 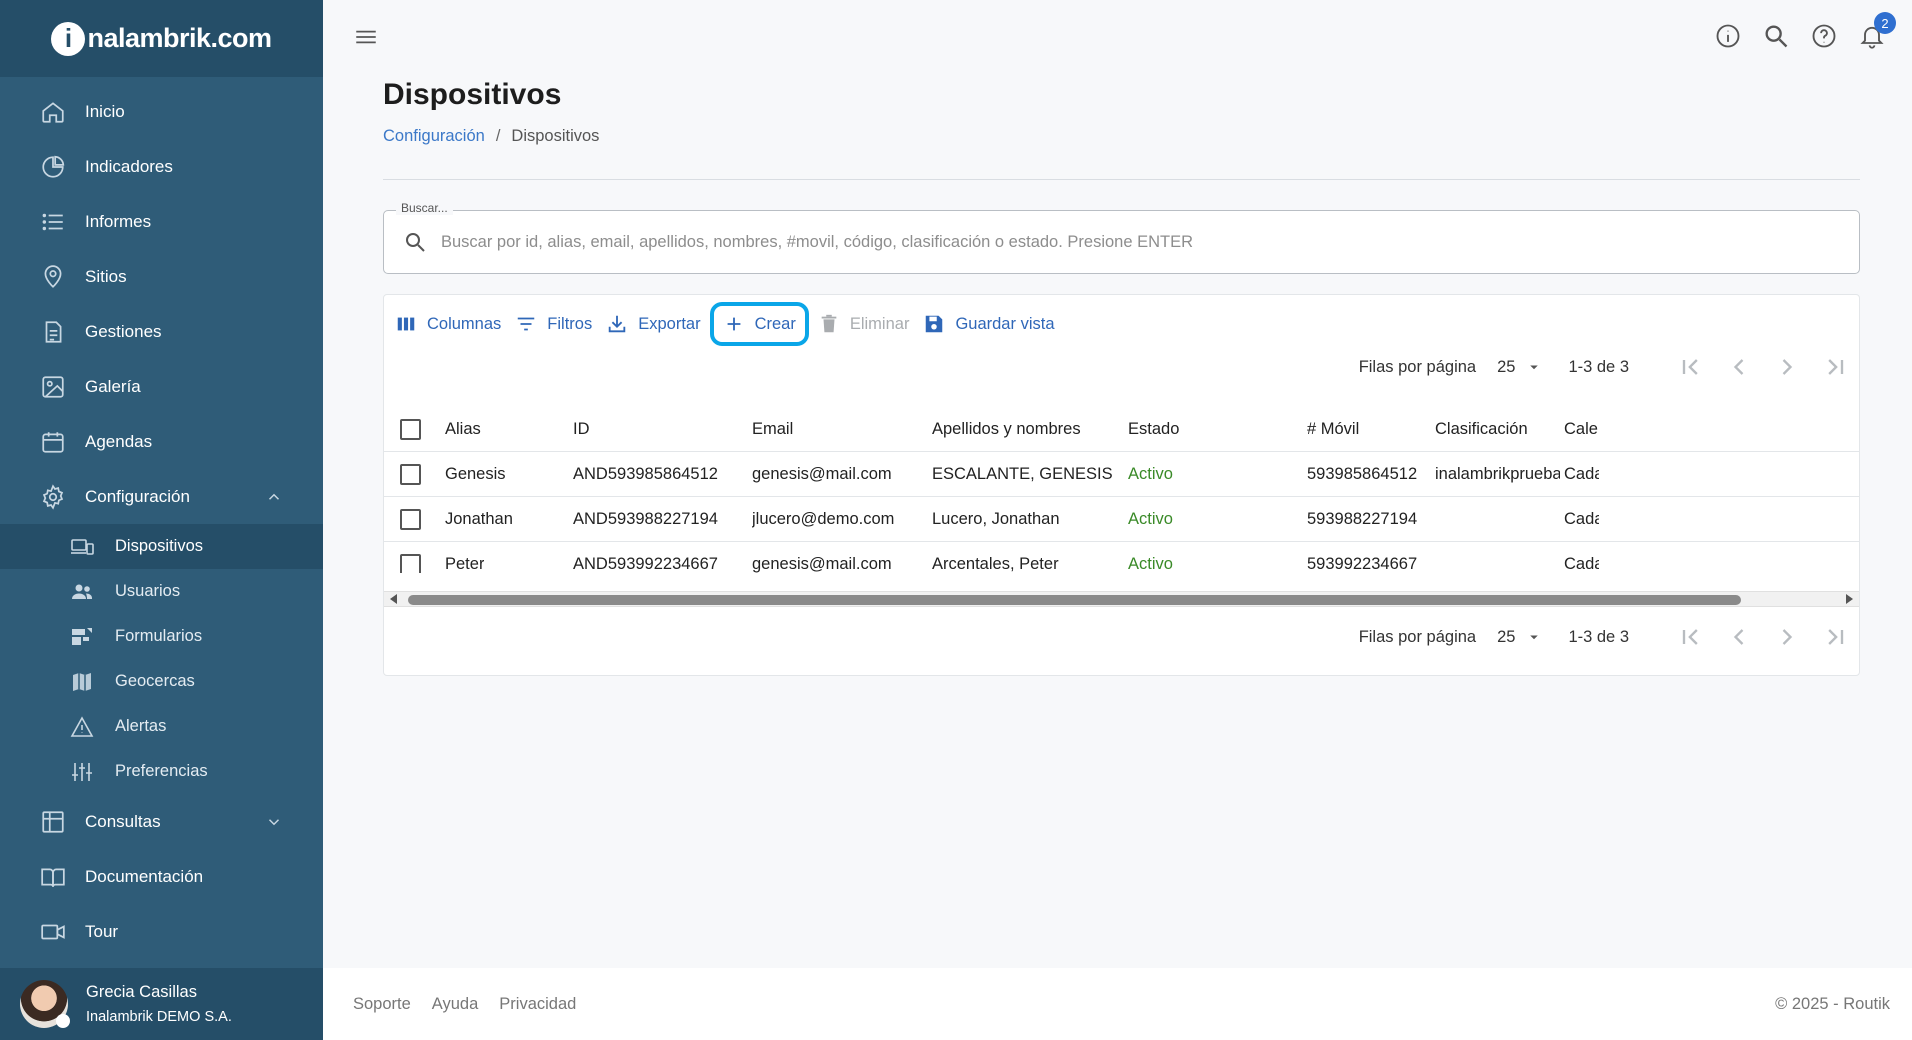 What do you see at coordinates (1877, 31) in the screenshot?
I see `notifications-button: 2` at bounding box center [1877, 31].